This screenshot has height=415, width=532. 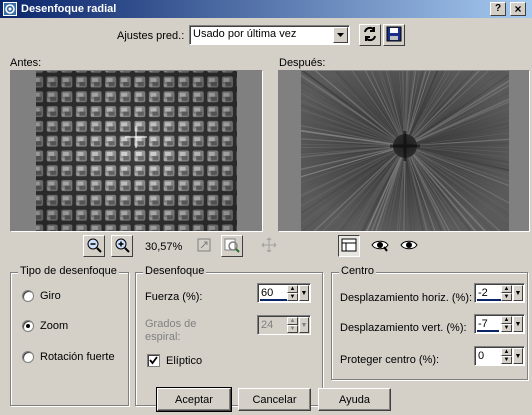 What do you see at coordinates (163, 337) in the screenshot?
I see `spiral-label-line2: espiral:` at bounding box center [163, 337].